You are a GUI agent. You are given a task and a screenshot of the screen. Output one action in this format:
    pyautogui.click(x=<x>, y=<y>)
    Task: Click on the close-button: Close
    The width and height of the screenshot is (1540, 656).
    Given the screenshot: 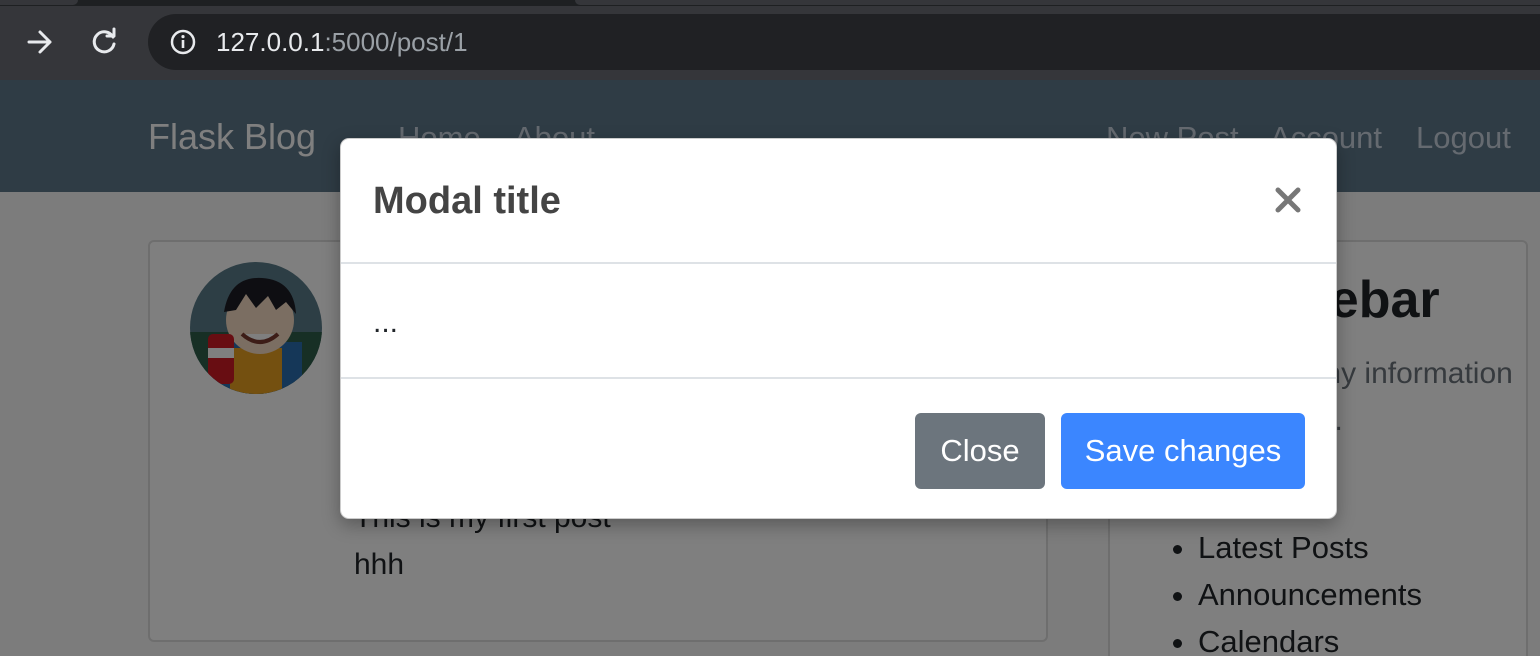 What is the action you would take?
    pyautogui.click(x=980, y=451)
    